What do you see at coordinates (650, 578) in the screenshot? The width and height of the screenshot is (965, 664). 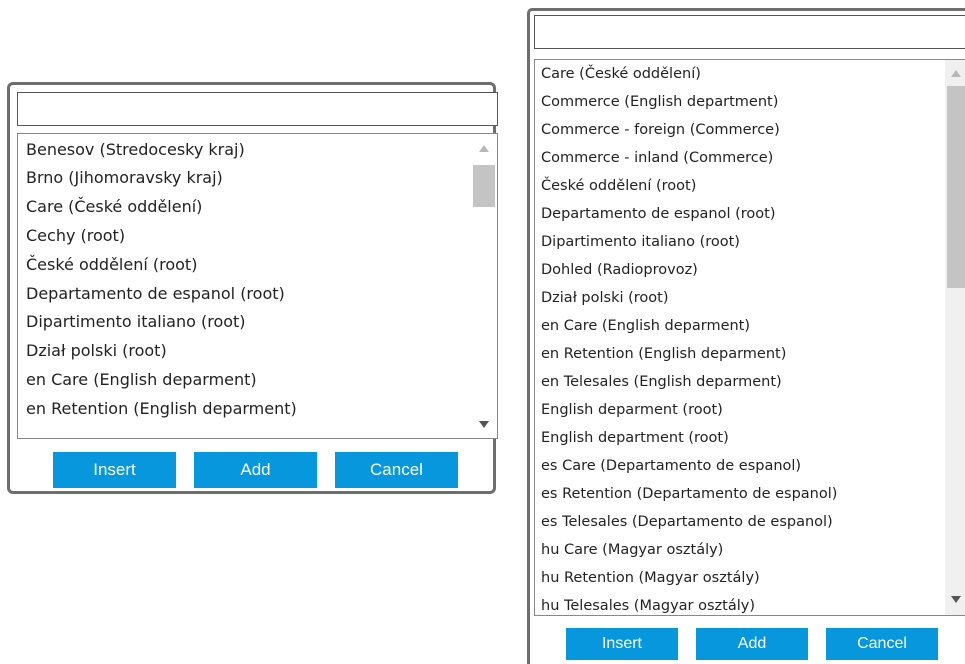 I see `list-item: hu Retention (Magyar osztály)` at bounding box center [650, 578].